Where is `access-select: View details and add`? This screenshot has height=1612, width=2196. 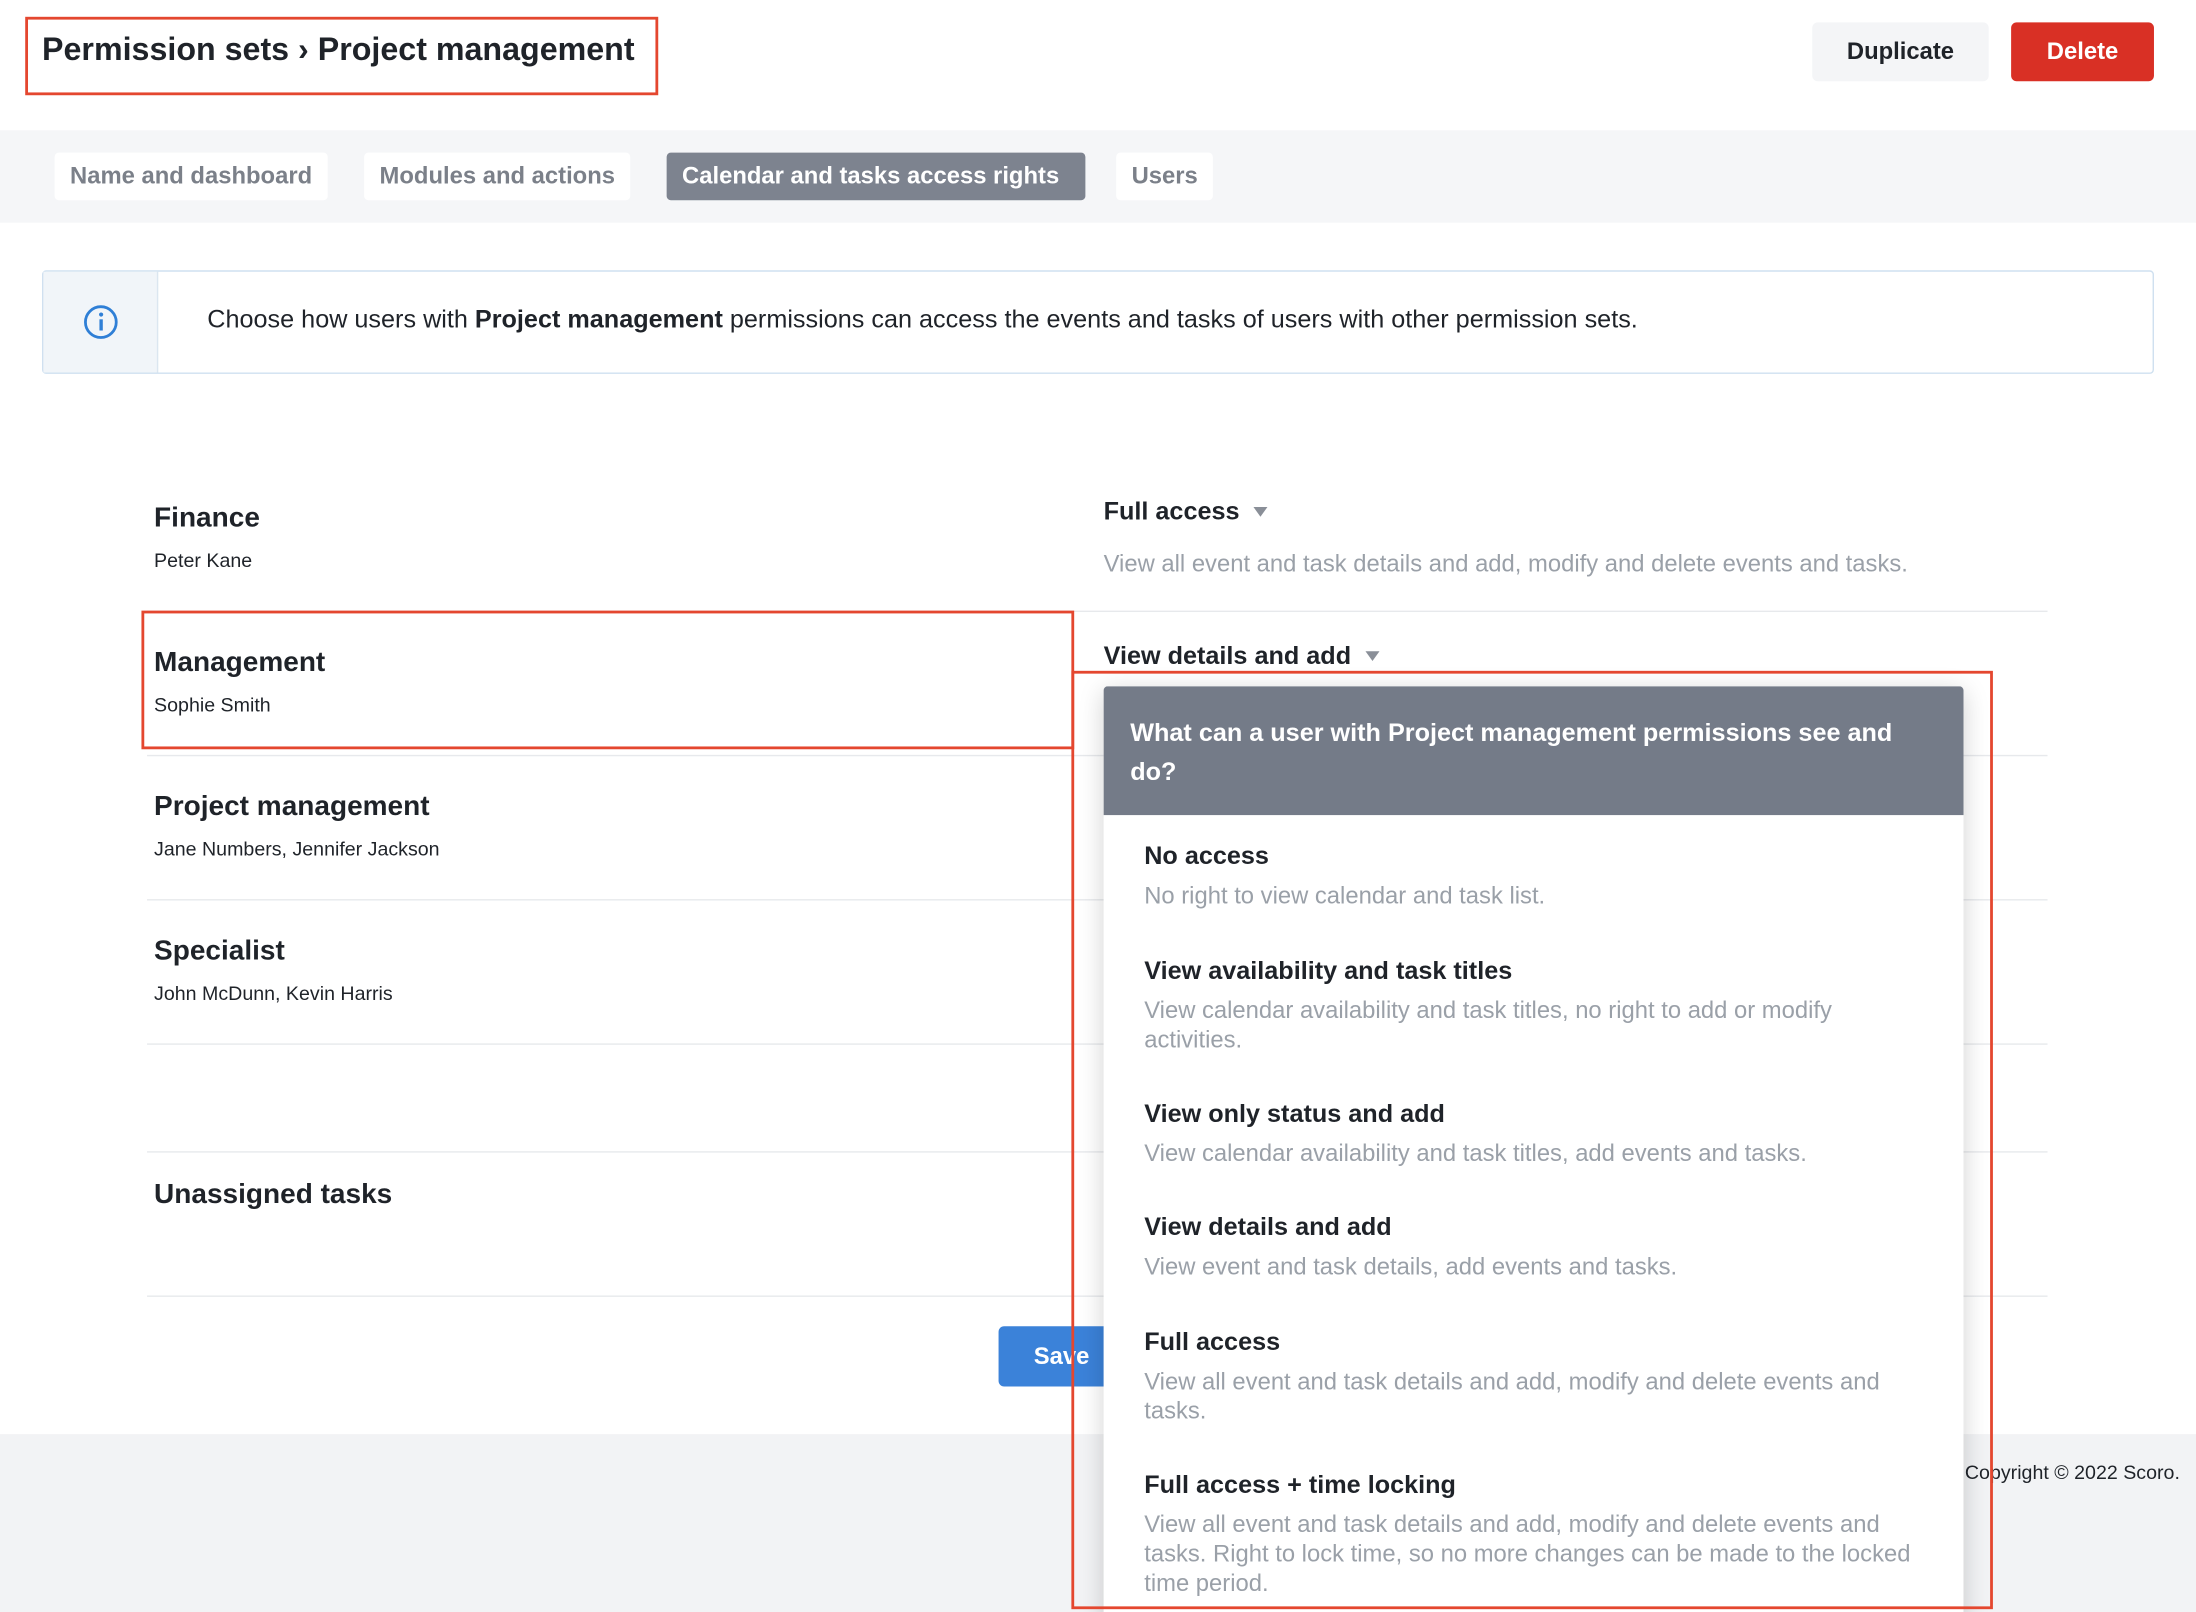 access-select: View details and add is located at coordinates (1242, 655).